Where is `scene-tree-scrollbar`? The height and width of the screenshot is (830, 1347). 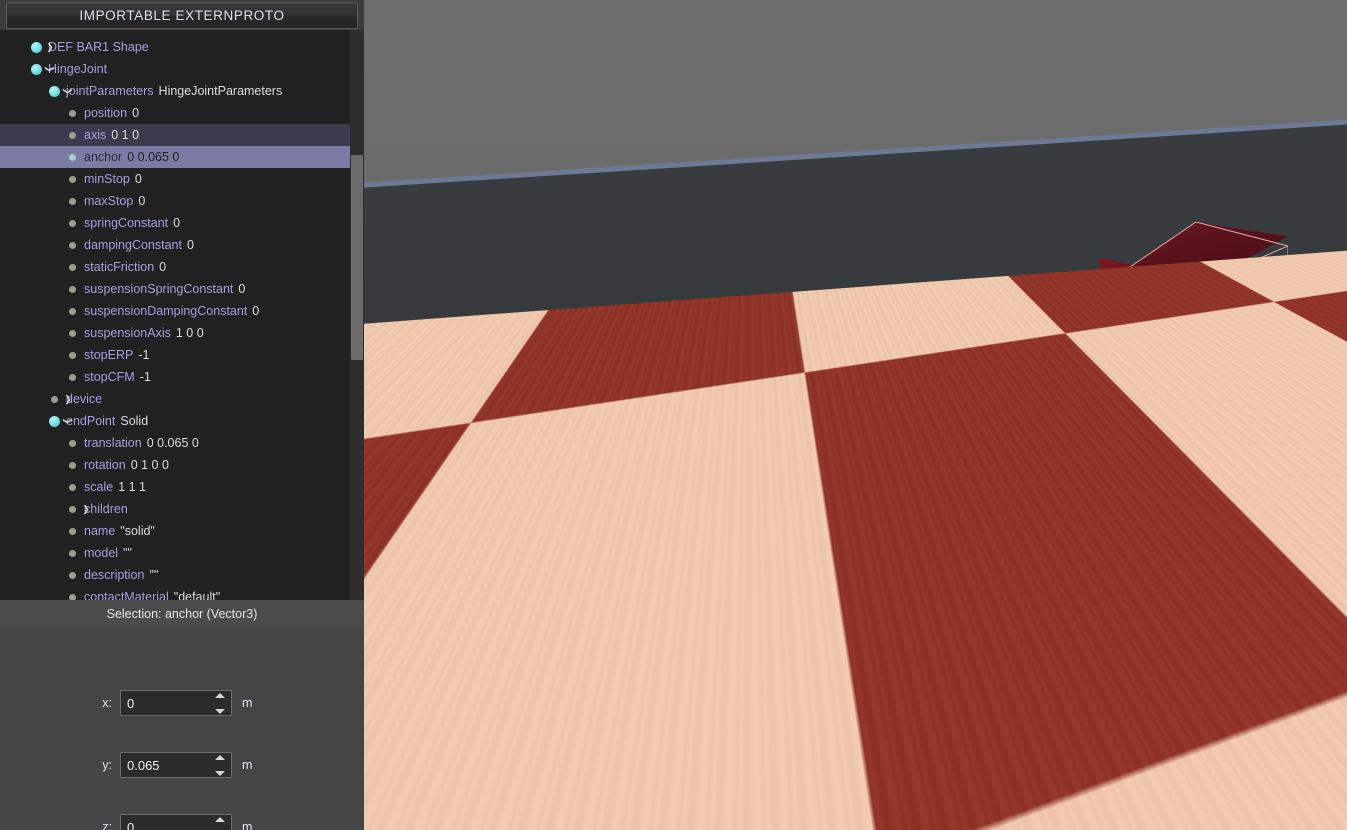 scene-tree-scrollbar is located at coordinates (357, 315).